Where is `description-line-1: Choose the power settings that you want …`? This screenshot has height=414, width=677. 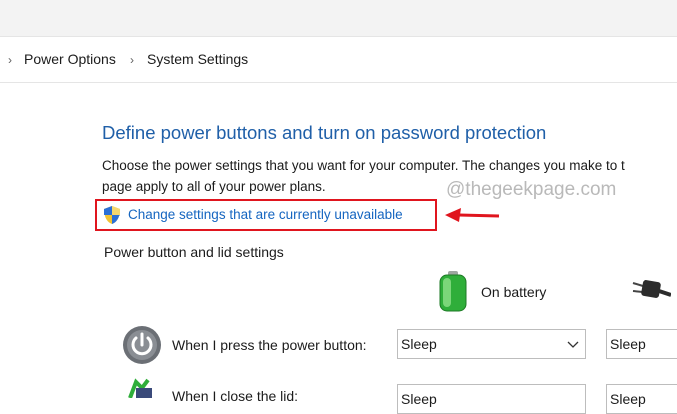
description-line-1: Choose the power settings that you want … is located at coordinates (363, 165).